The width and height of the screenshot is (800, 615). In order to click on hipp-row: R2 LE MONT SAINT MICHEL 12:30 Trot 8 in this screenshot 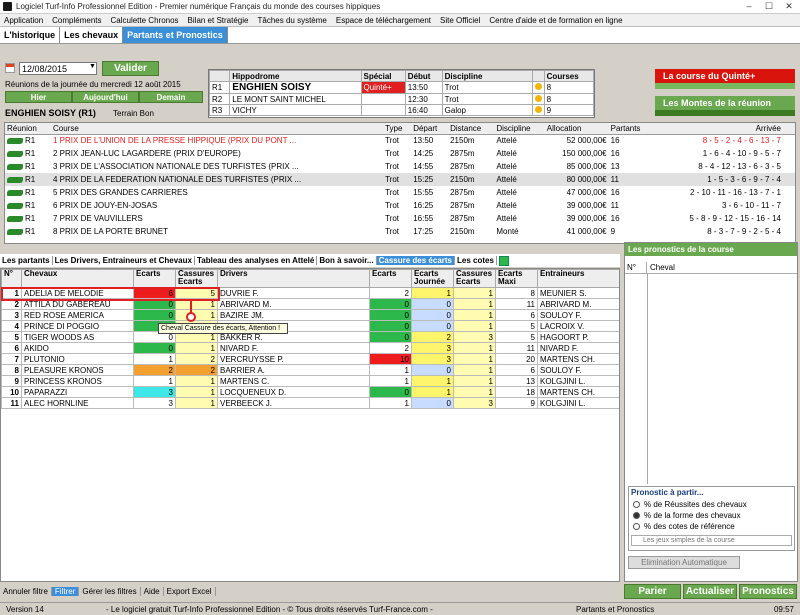, I will do `click(401, 99)`.